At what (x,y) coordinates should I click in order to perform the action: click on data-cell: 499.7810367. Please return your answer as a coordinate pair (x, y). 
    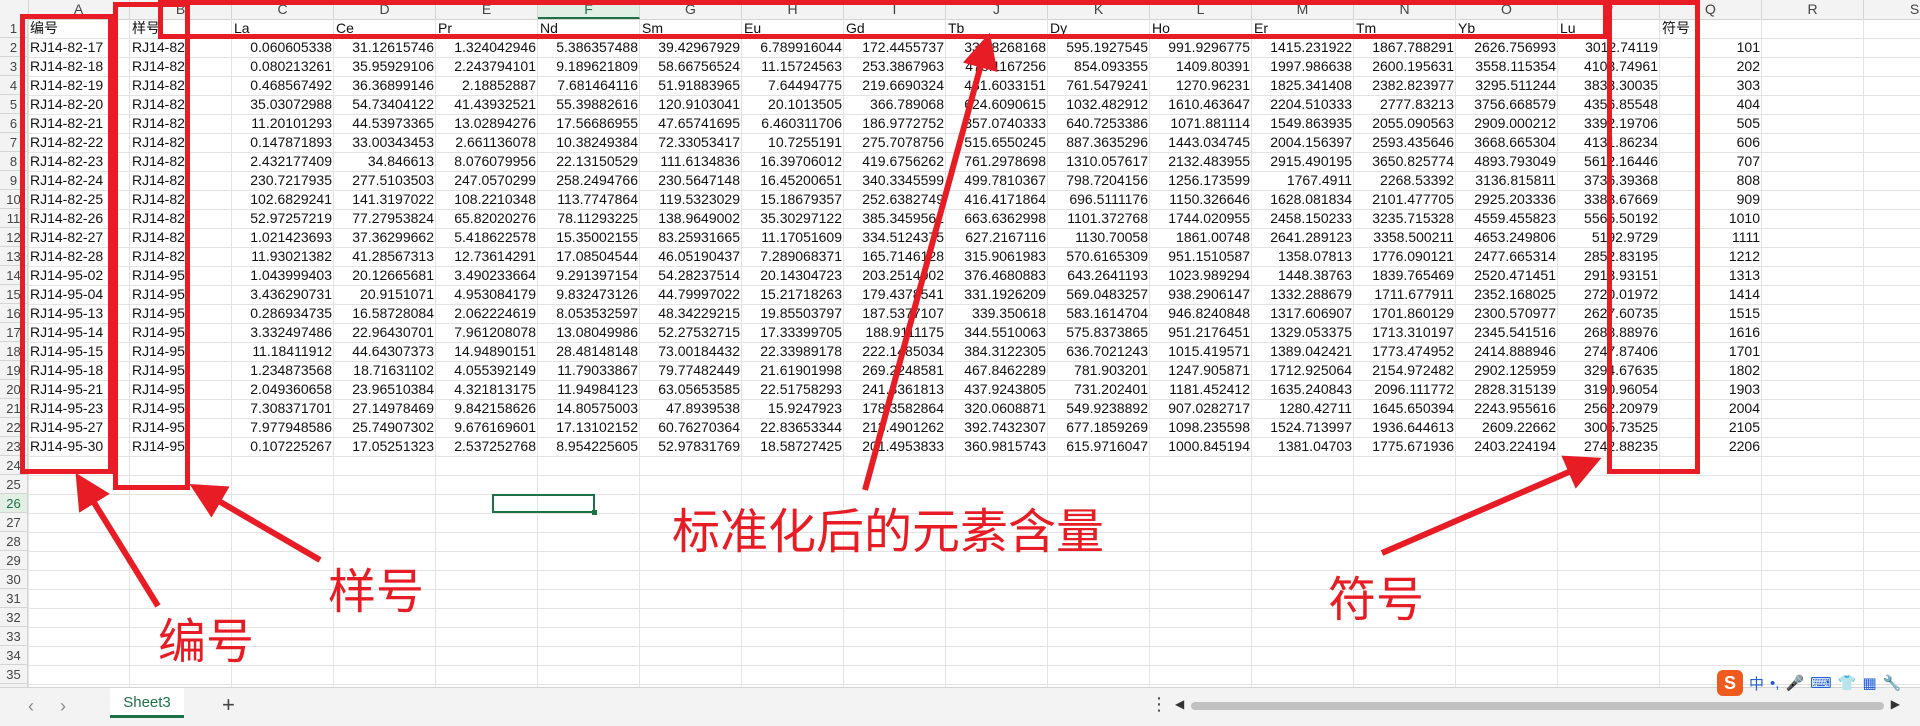
    Looking at the image, I should click on (997, 180).